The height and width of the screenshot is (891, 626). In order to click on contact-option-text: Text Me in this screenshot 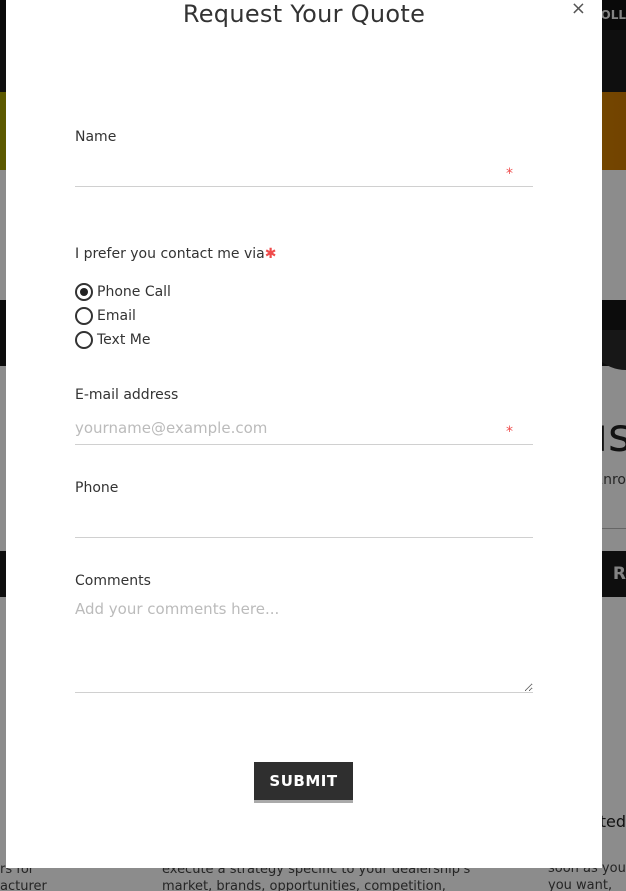, I will do `click(112, 340)`.